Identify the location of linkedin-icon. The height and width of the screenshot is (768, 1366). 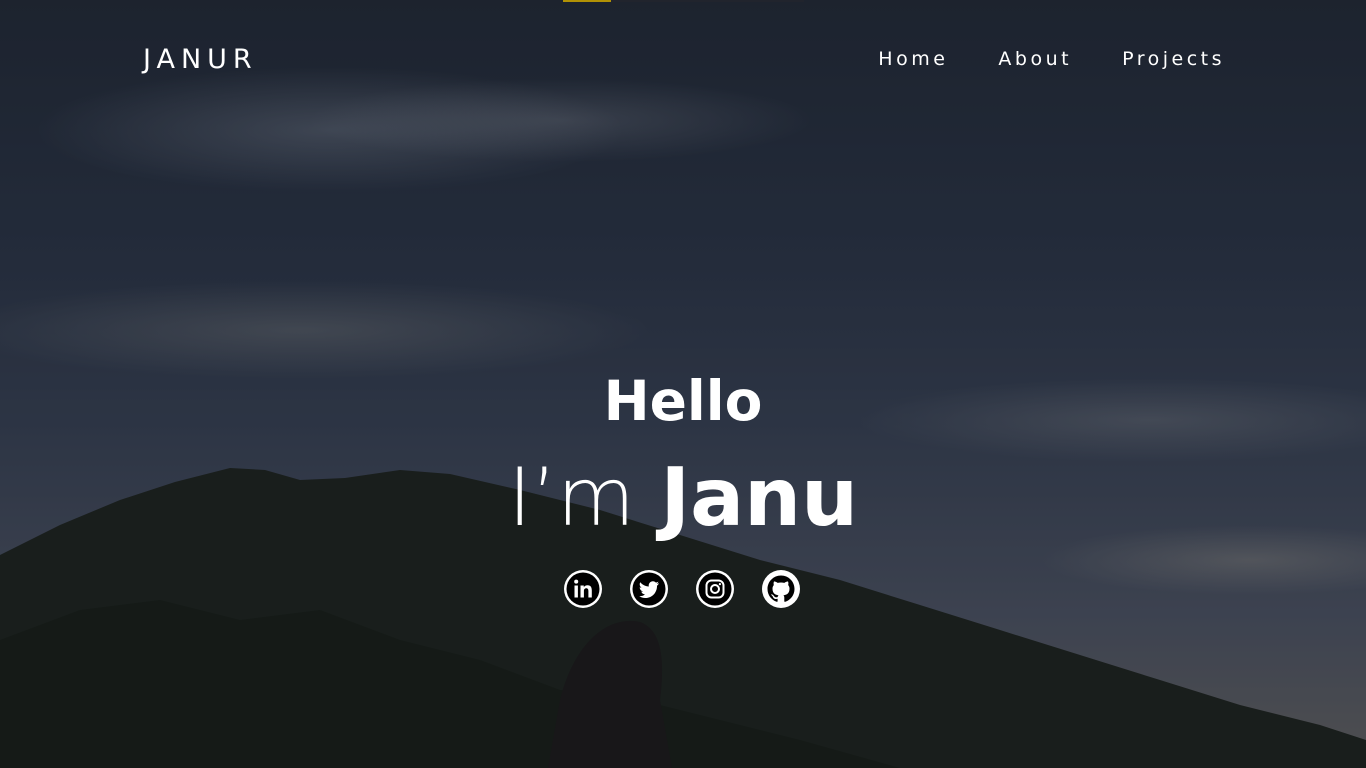
(583, 589).